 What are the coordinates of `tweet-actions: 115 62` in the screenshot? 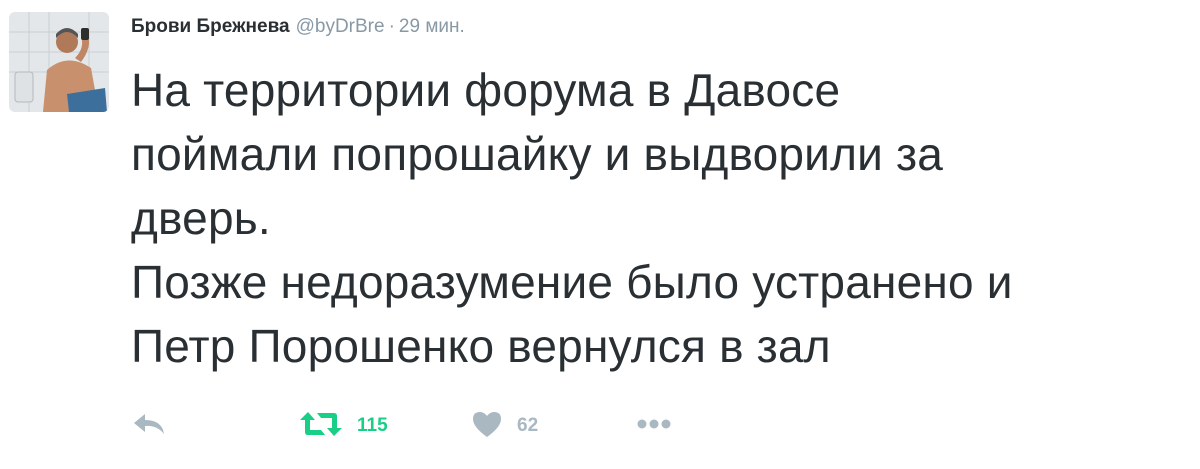 It's located at (431, 426).